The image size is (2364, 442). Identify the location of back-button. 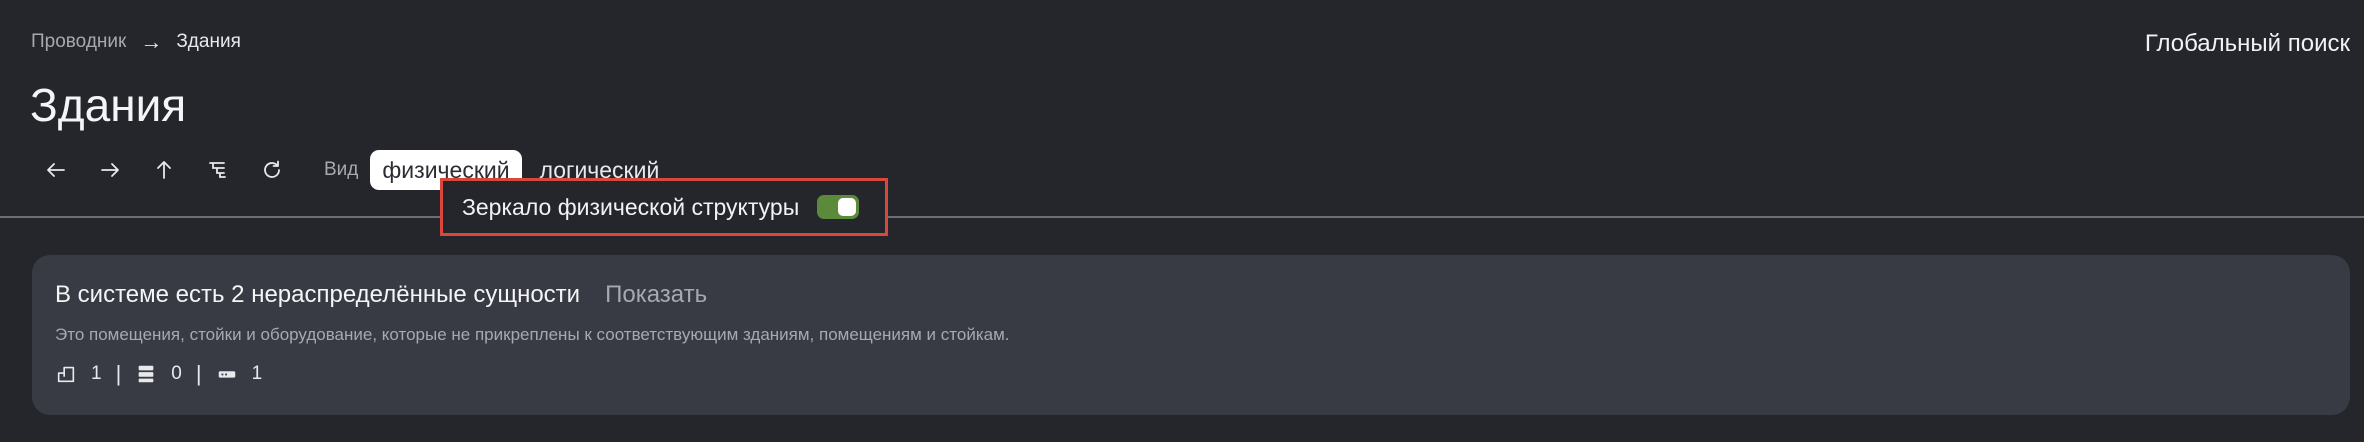
(56, 170).